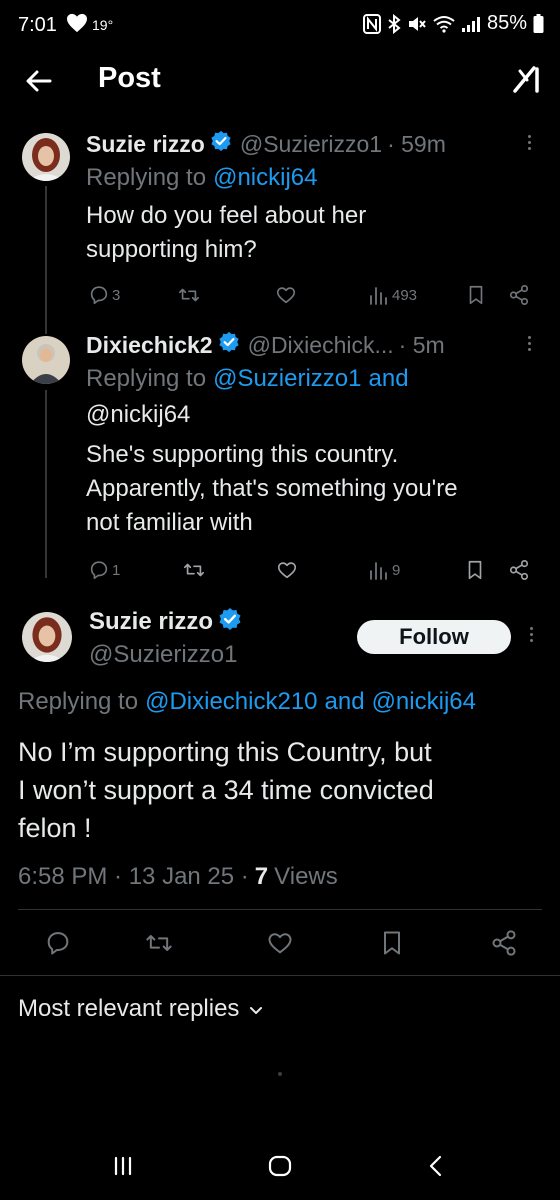 This screenshot has width=560, height=1200. What do you see at coordinates (140, 1009) in the screenshot?
I see `replies-sort-dropdown: Most relevant replies` at bounding box center [140, 1009].